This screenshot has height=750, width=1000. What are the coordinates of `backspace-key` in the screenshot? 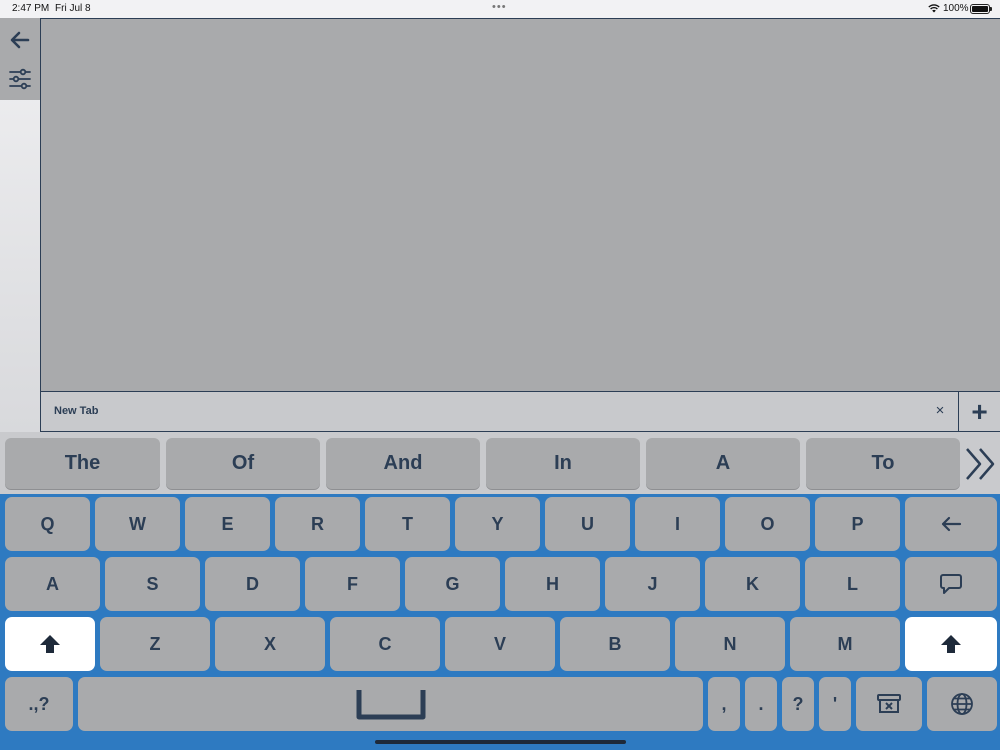 It's located at (951, 524).